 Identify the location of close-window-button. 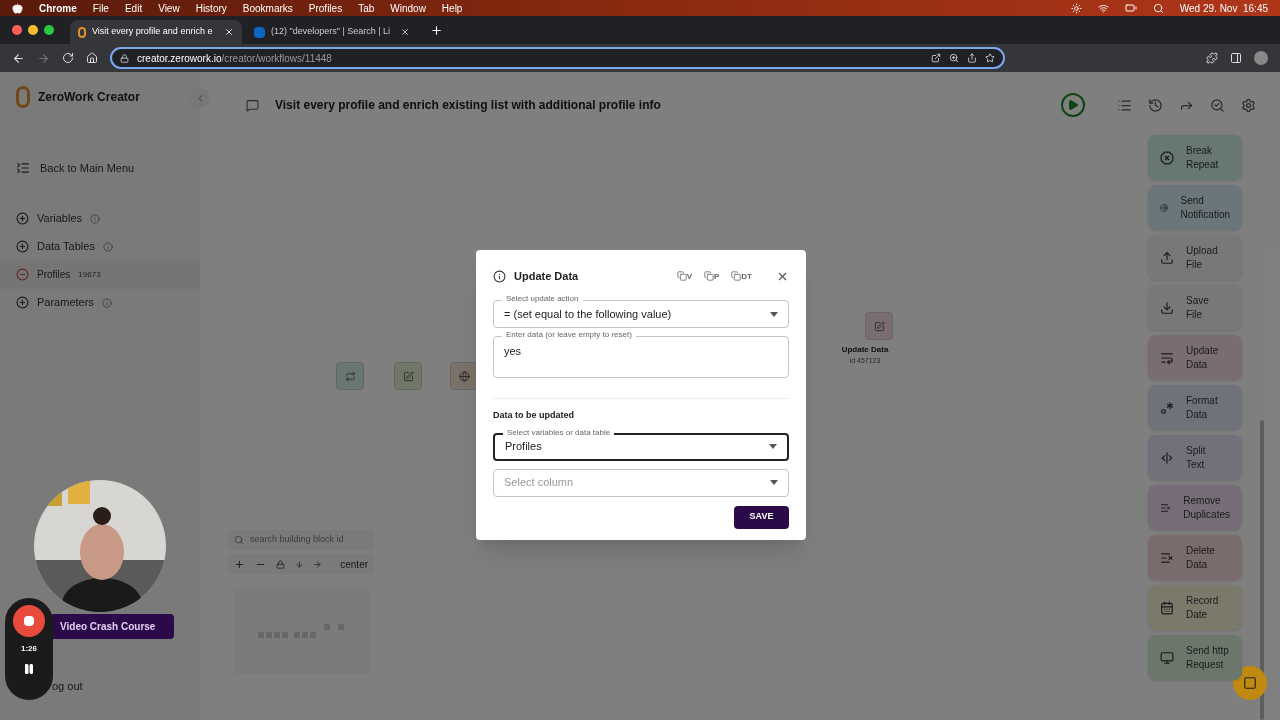
(17, 30).